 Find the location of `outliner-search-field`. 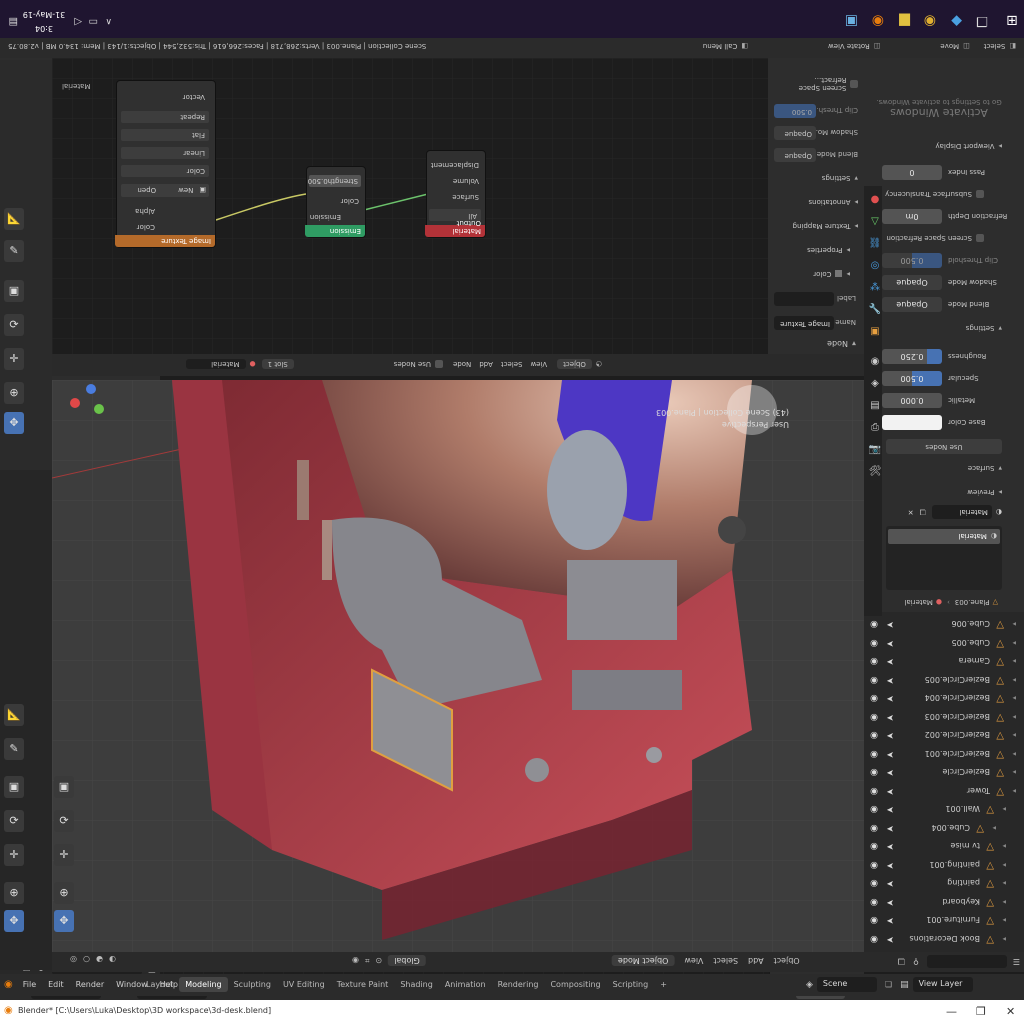

outliner-search-field is located at coordinates (966, 961).